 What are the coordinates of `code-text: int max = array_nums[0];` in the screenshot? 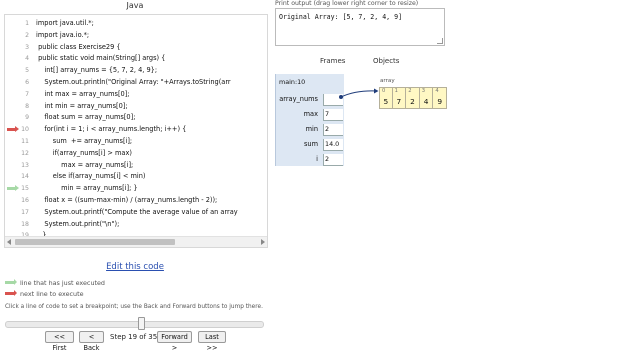 It's located at (83, 93).